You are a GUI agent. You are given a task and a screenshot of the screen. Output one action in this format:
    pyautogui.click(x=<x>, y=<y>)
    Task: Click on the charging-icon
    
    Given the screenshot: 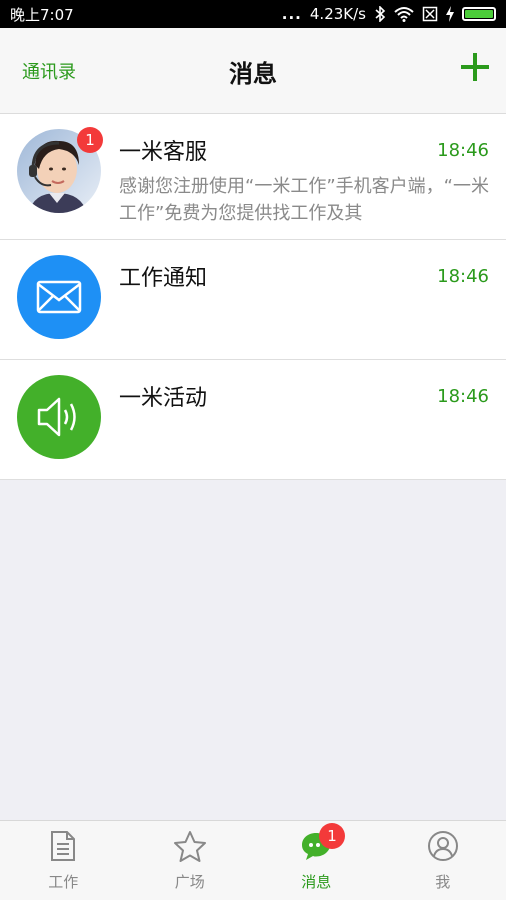 What is the action you would take?
    pyautogui.click(x=450, y=14)
    